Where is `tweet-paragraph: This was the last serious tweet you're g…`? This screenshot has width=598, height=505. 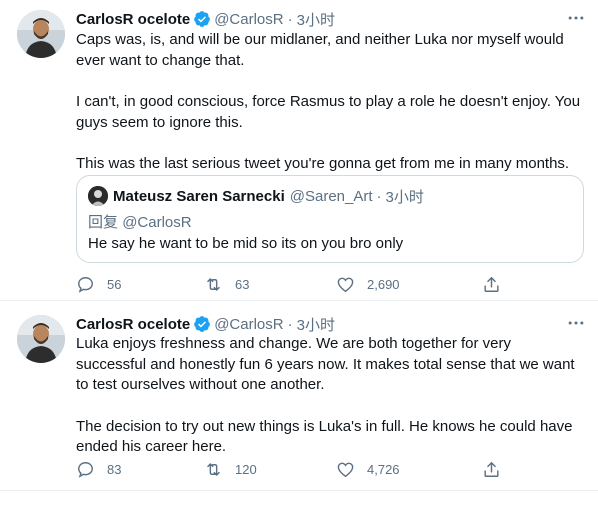
tweet-paragraph: This was the last serious tweet you're g… is located at coordinates (323, 163).